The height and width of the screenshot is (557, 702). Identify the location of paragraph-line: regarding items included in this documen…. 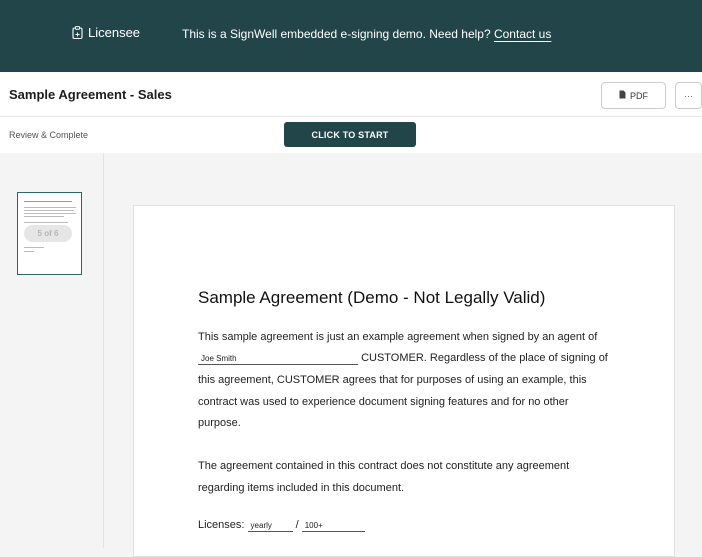
(301, 488).